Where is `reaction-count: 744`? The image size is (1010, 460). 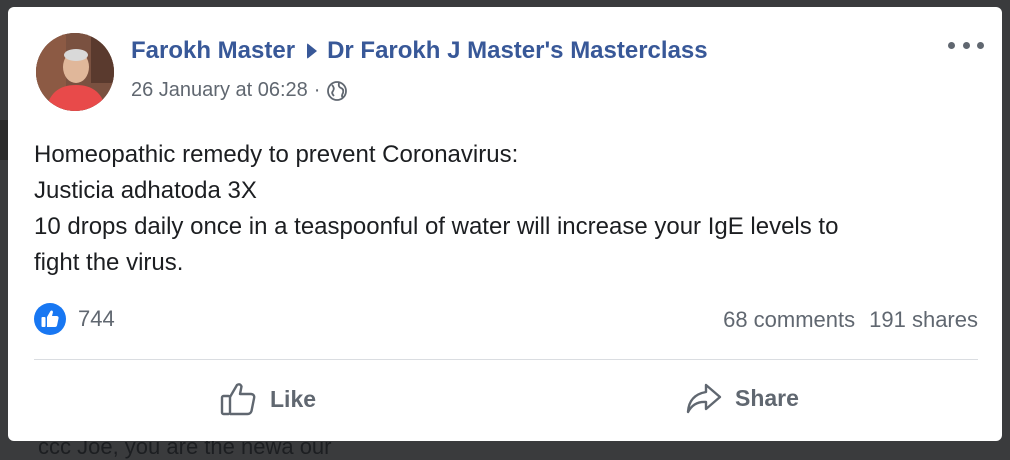
reaction-count: 744 is located at coordinates (96, 318).